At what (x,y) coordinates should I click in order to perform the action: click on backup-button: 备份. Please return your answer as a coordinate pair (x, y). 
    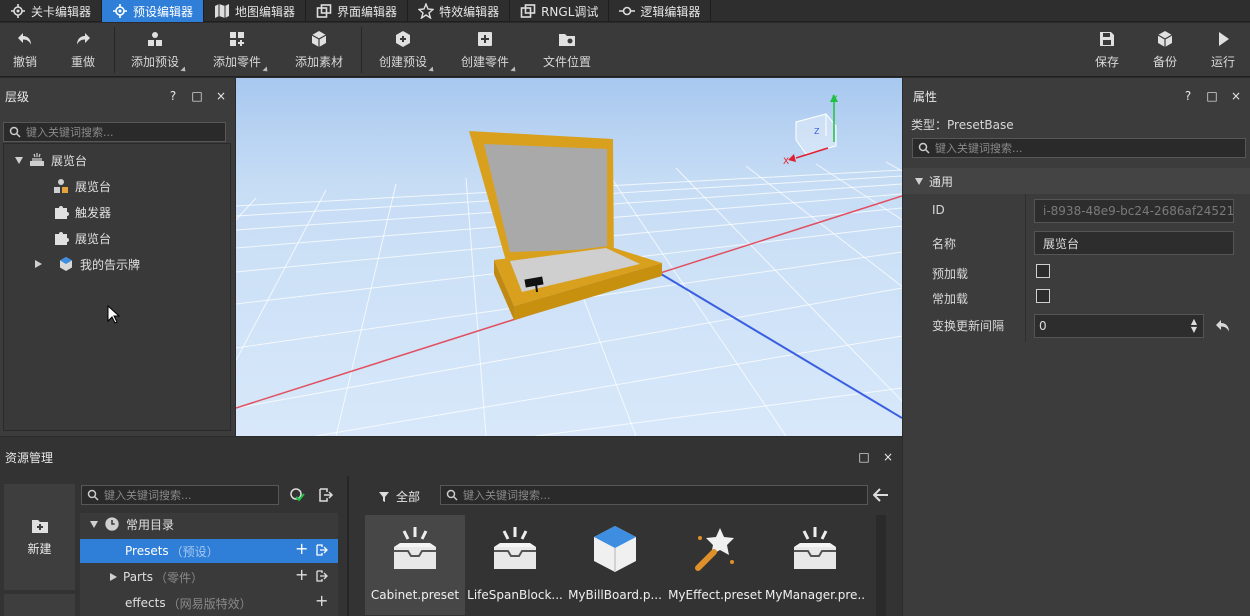
    Looking at the image, I should click on (1165, 50).